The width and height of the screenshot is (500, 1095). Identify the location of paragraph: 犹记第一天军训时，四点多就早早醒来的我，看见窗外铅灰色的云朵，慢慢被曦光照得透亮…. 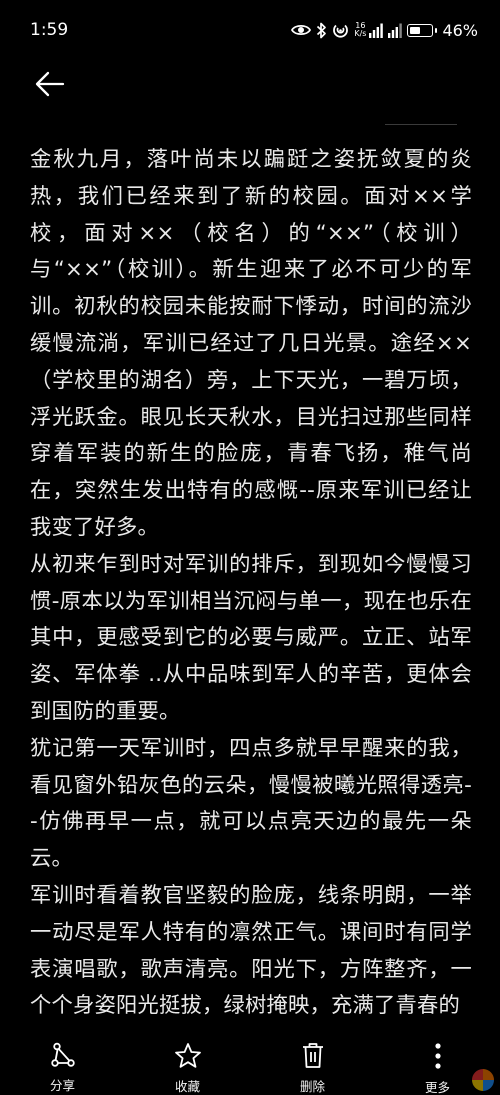
(251, 803).